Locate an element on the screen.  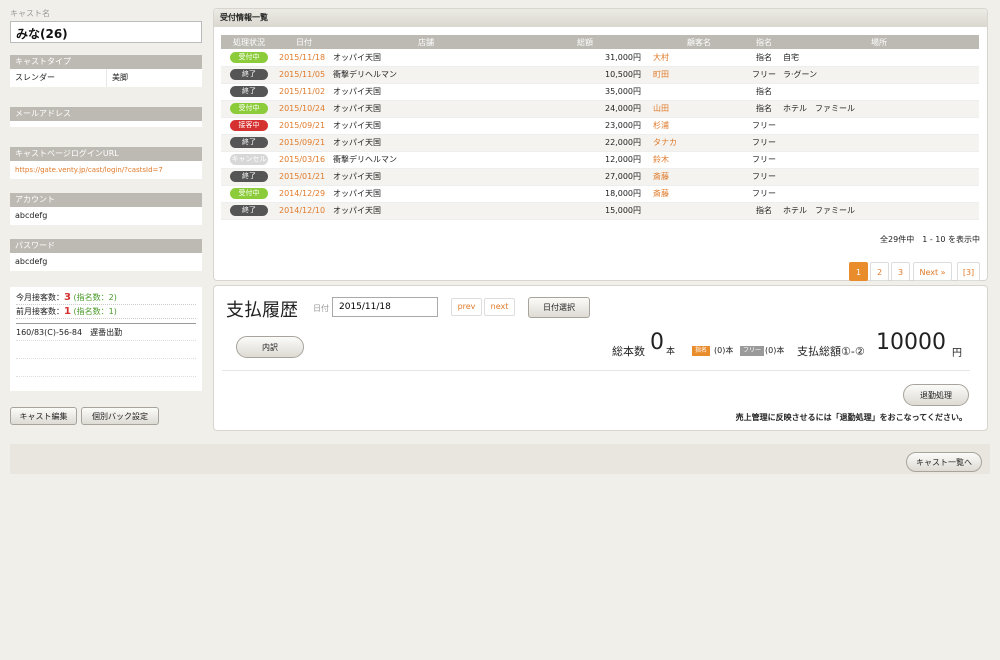
row-customer-link: 大村 is located at coordinates (699, 58).